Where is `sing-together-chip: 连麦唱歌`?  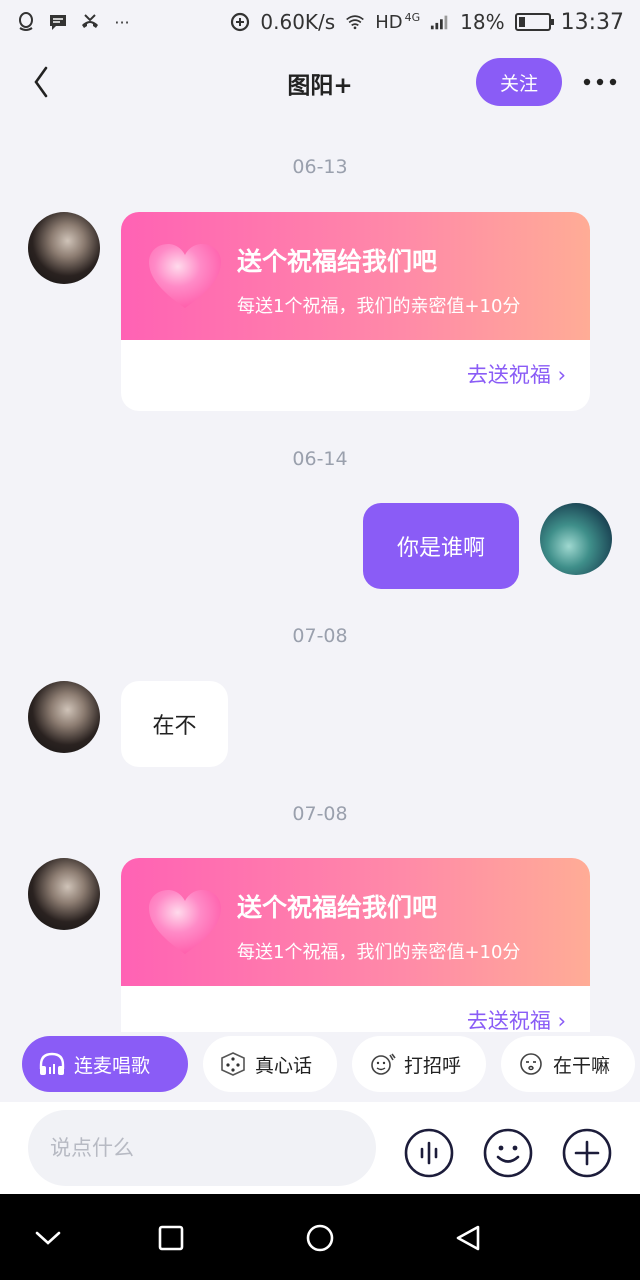 sing-together-chip: 连麦唱歌 is located at coordinates (105, 1064).